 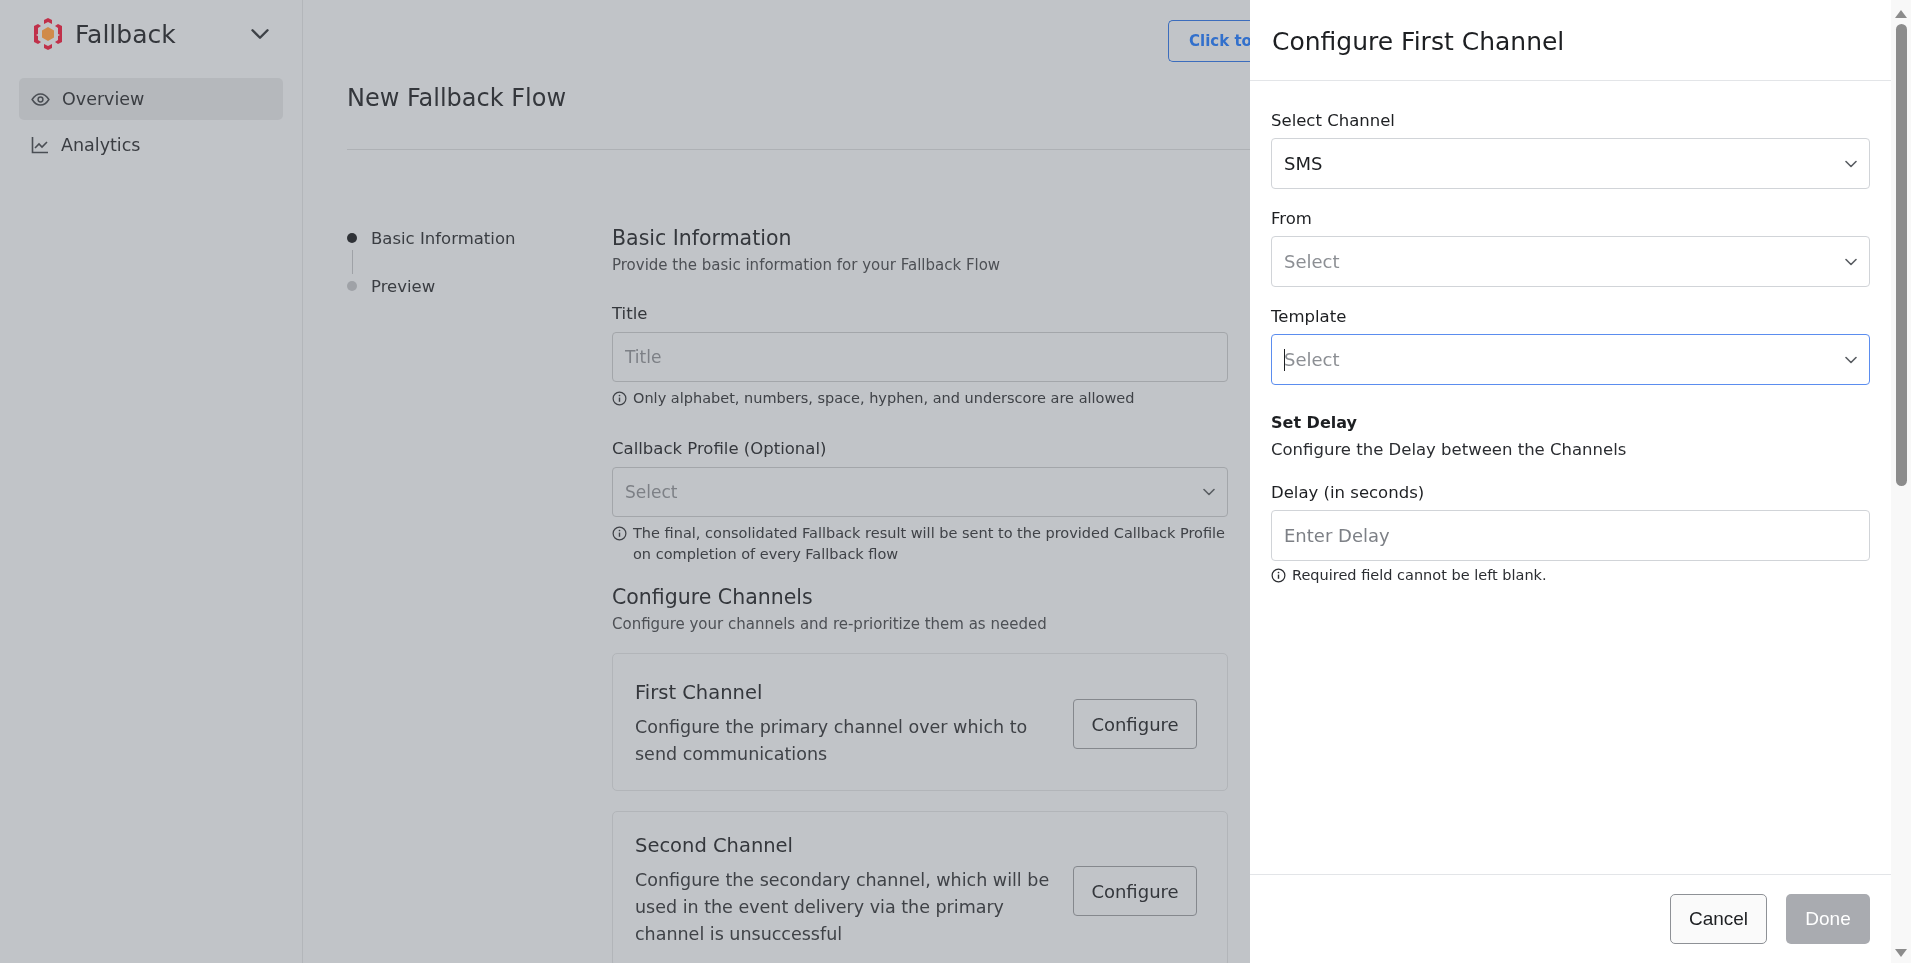 What do you see at coordinates (920, 357) in the screenshot?
I see `text-input-field: Title` at bounding box center [920, 357].